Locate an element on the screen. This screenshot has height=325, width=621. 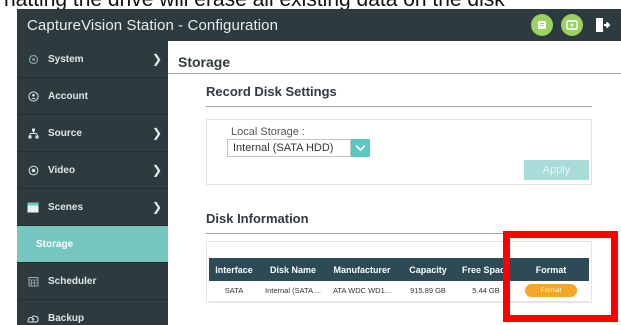
sidebar-item-system: System ❯ is located at coordinates (92, 59).